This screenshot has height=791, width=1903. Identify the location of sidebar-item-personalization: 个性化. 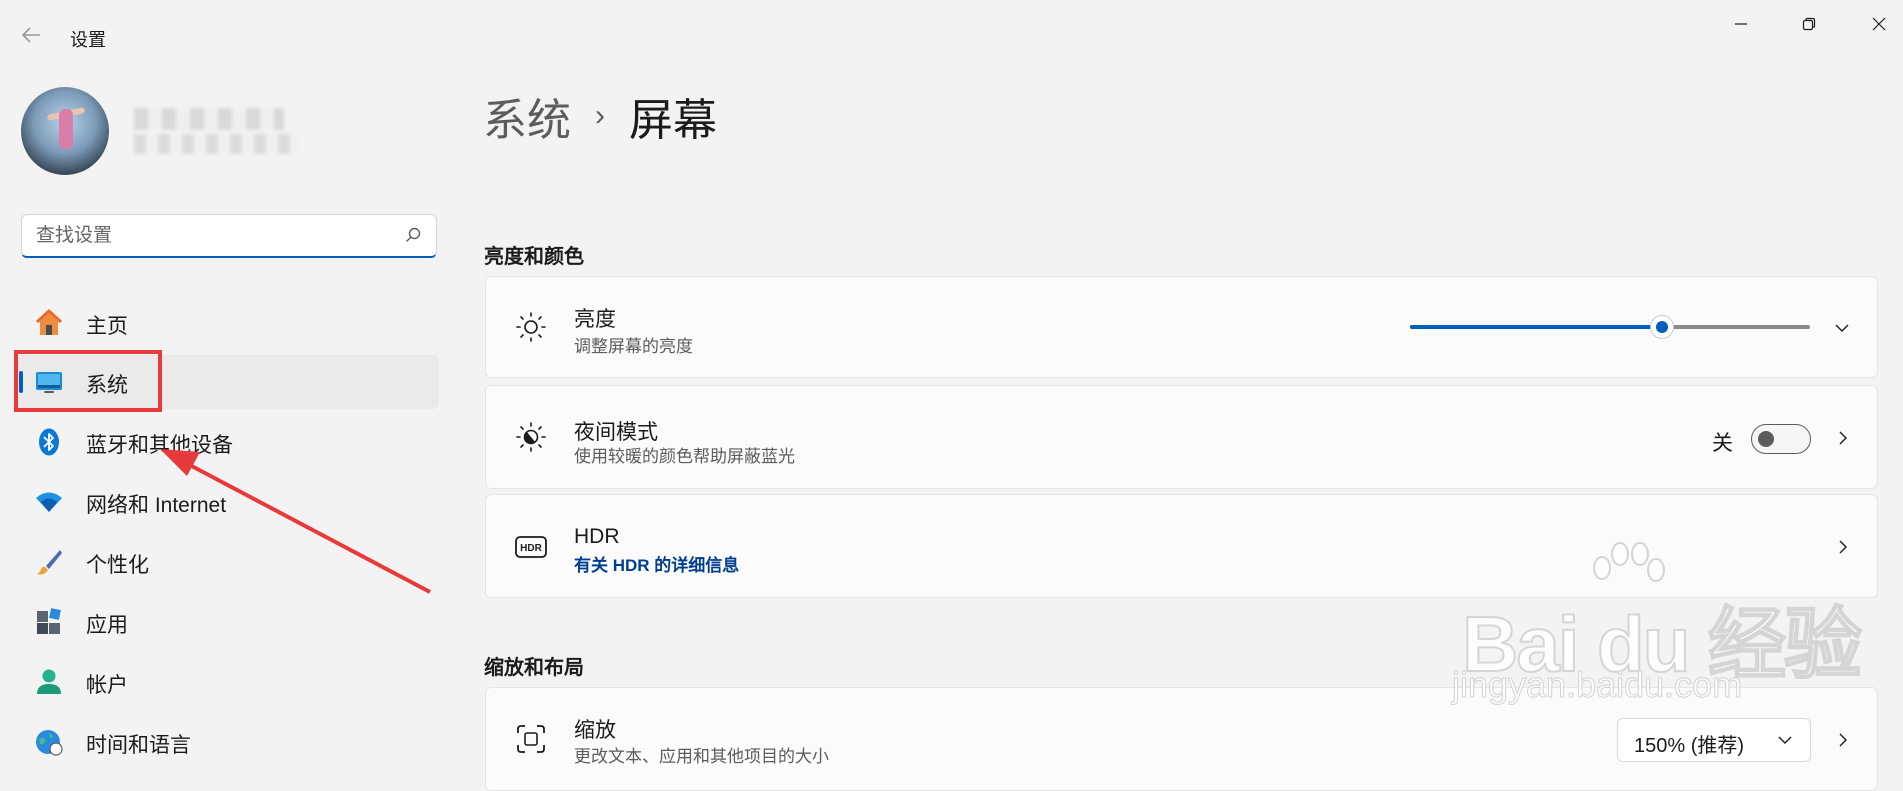
(226, 562).